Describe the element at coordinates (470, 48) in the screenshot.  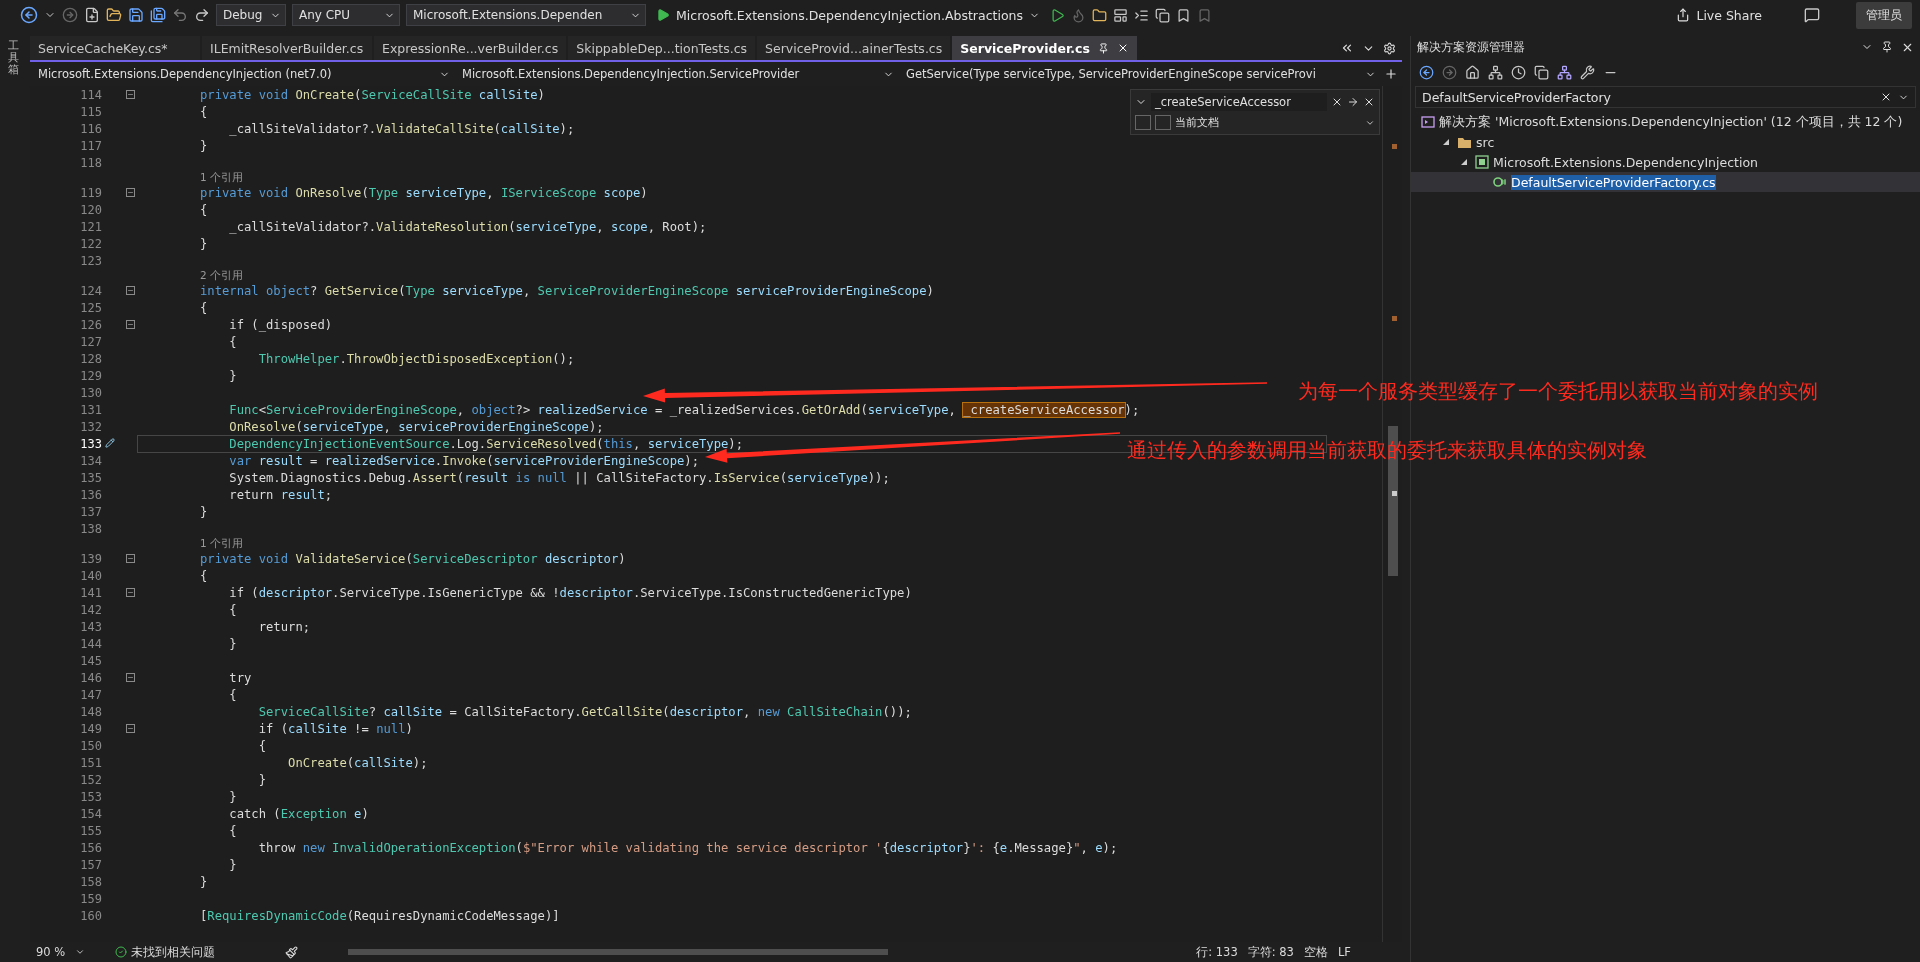
I see `file-tab: ExpressionRe...verBuilder.cs` at that location.